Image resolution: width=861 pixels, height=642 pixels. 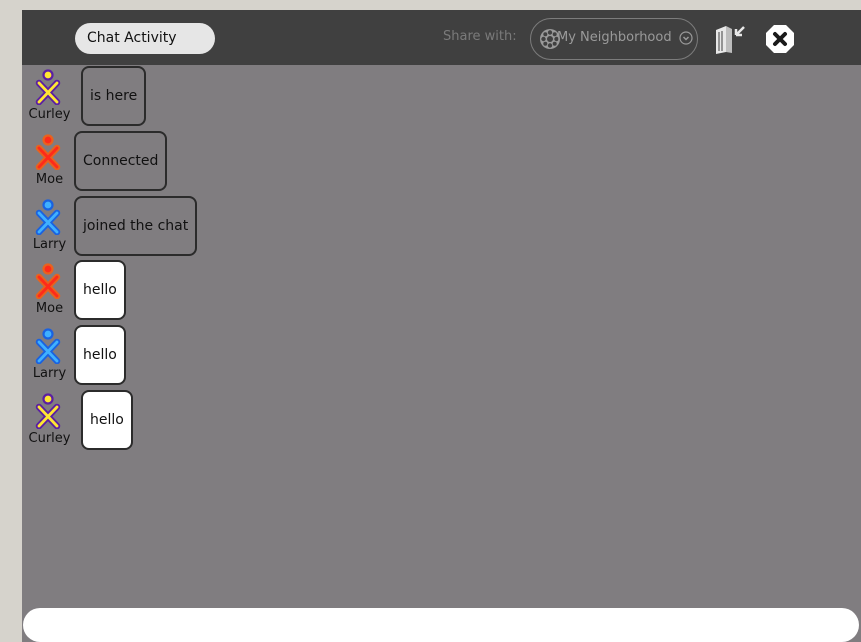 I want to click on stop-icon, so click(x=780, y=39).